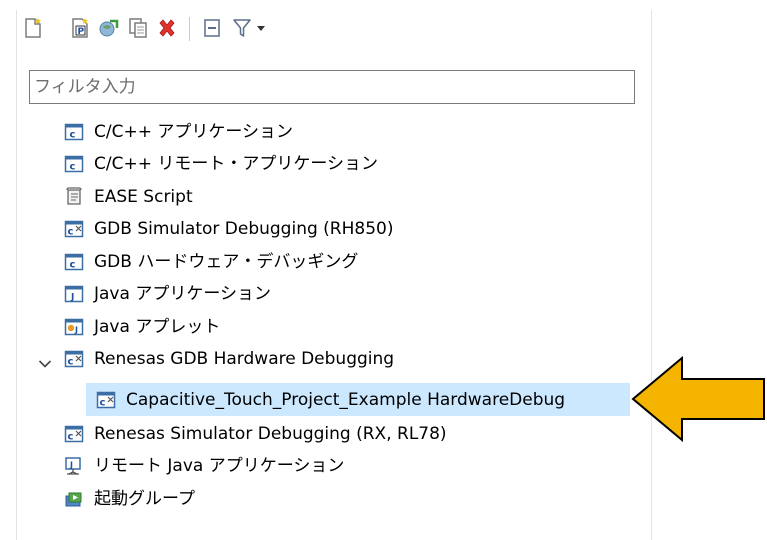 The width and height of the screenshot is (767, 540). What do you see at coordinates (698, 399) in the screenshot?
I see `annotation-arrow-icon` at bounding box center [698, 399].